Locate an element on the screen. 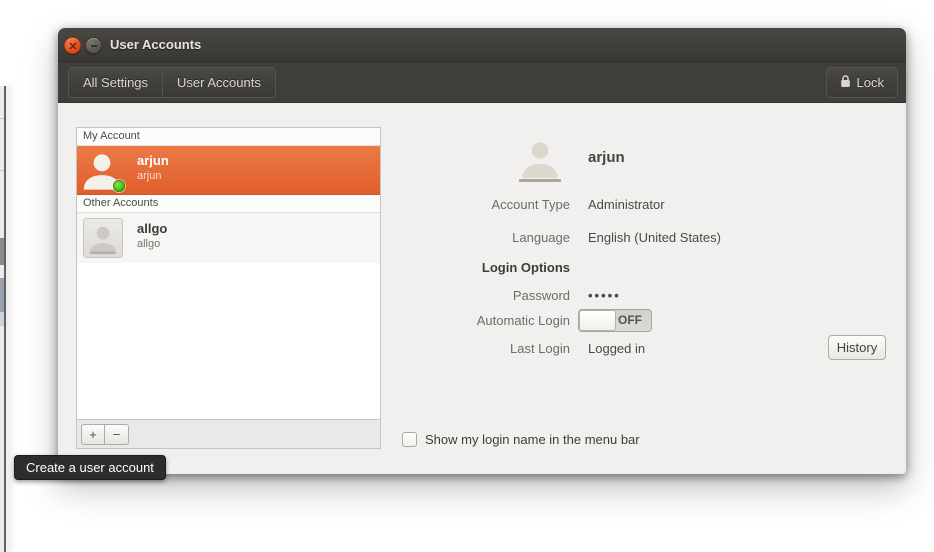  all-settings-button: All Settings is located at coordinates (116, 82).